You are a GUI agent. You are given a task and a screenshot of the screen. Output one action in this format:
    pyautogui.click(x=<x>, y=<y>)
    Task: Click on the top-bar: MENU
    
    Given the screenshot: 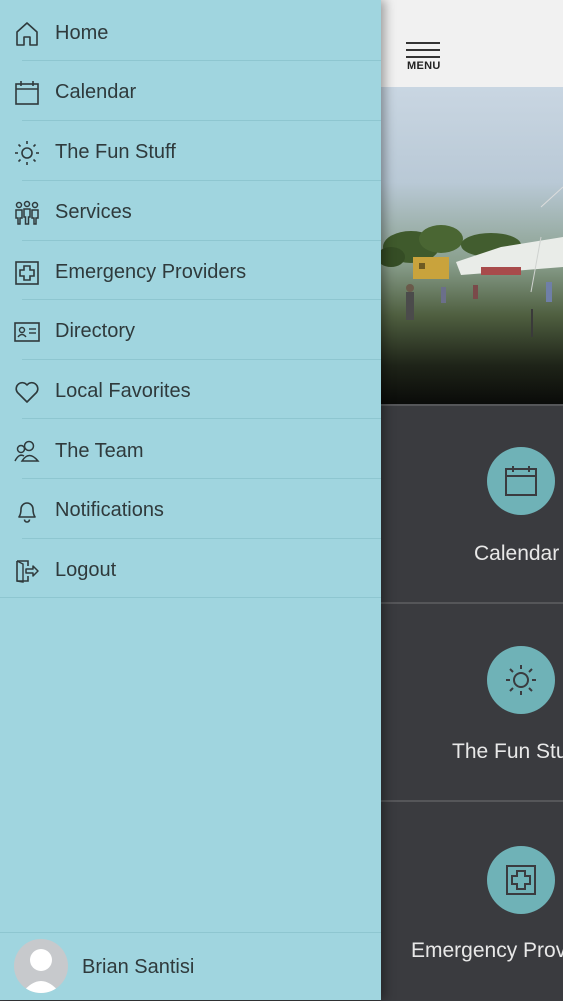 What is the action you would take?
    pyautogui.click(x=472, y=43)
    